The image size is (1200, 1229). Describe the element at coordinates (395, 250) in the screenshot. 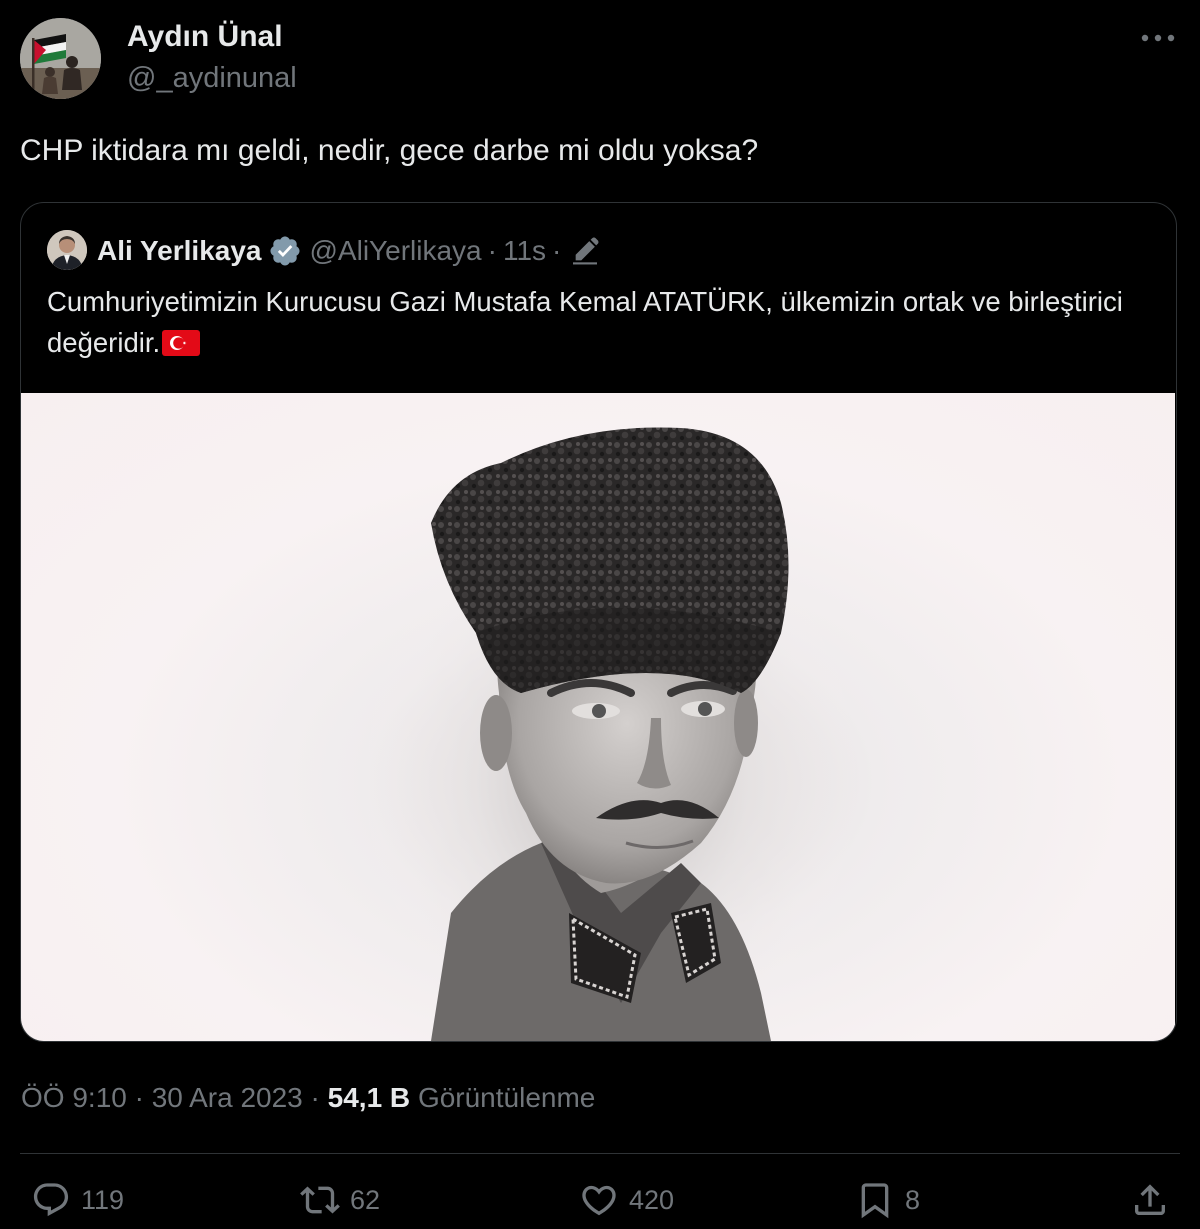

I see `quote-author-handle: @AliYerlikaya` at that location.